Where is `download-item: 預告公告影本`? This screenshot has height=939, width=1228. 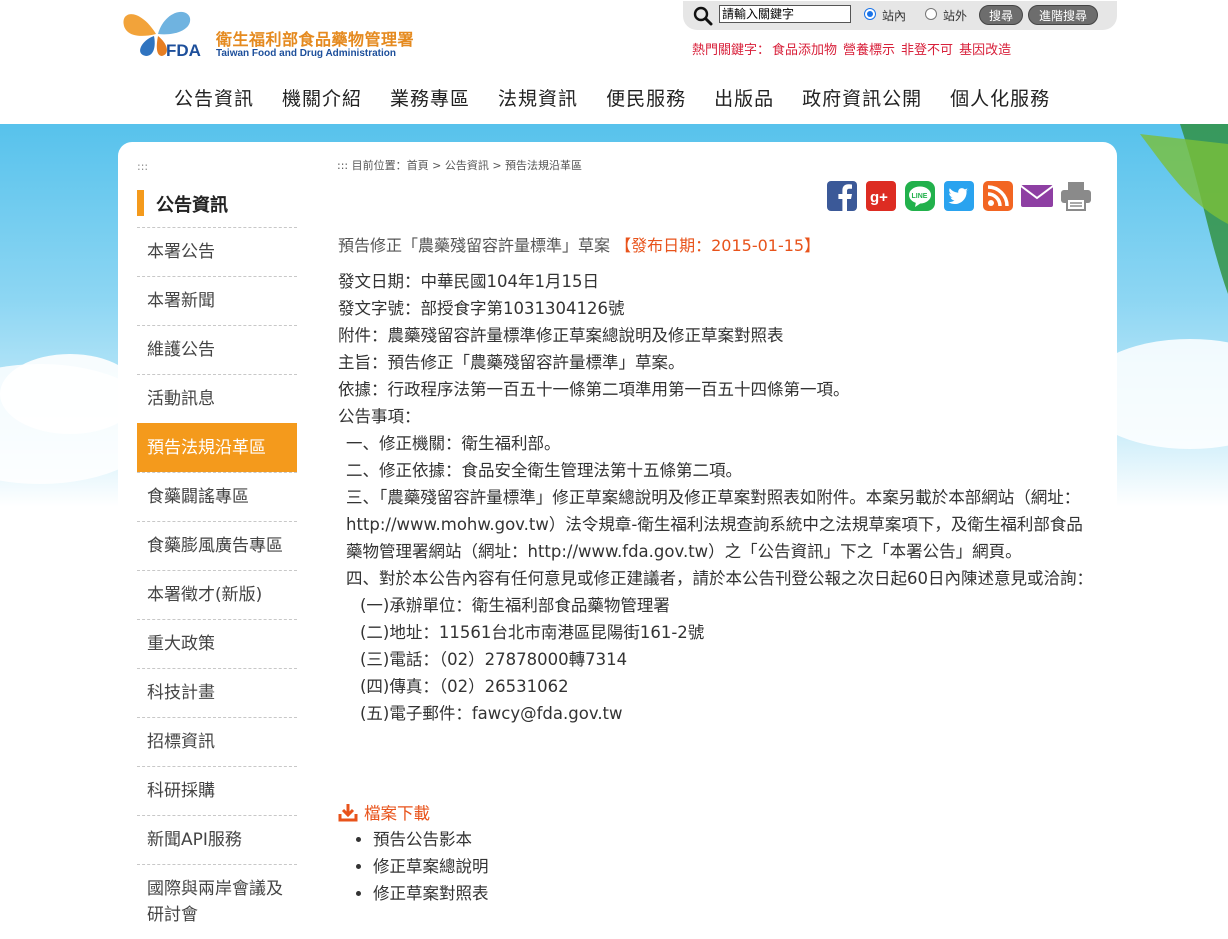 download-item: 預告公告影本 is located at coordinates (431, 839).